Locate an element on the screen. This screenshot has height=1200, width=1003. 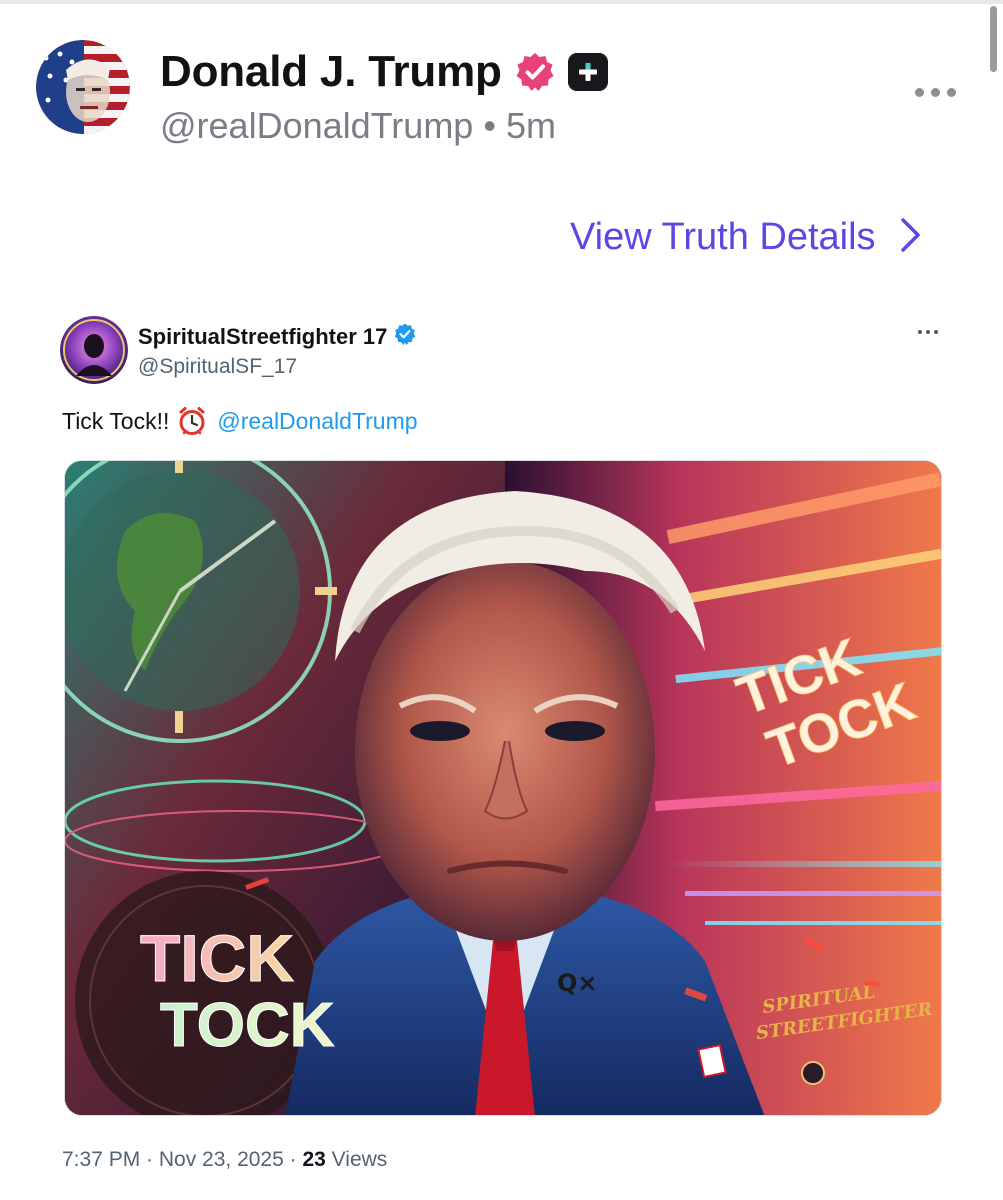
post-time-ago: 5m is located at coordinates (531, 125).